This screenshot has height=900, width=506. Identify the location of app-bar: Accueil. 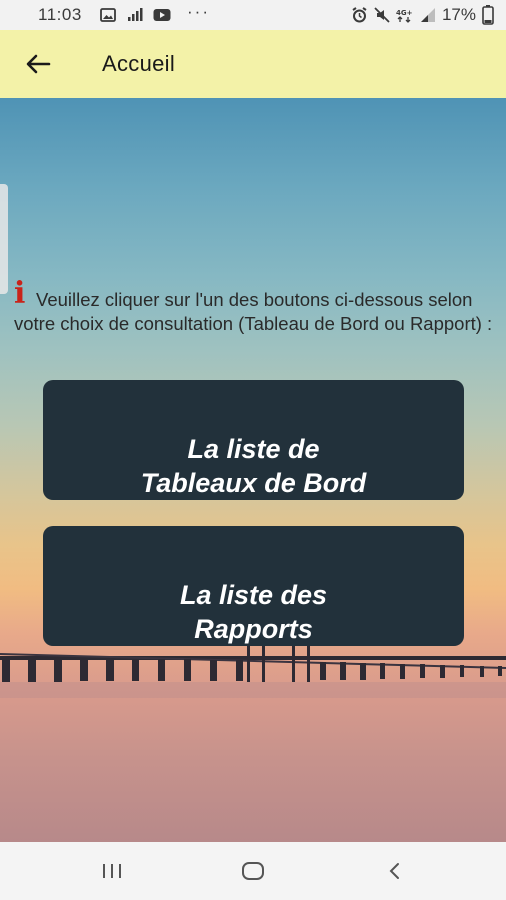
(253, 64).